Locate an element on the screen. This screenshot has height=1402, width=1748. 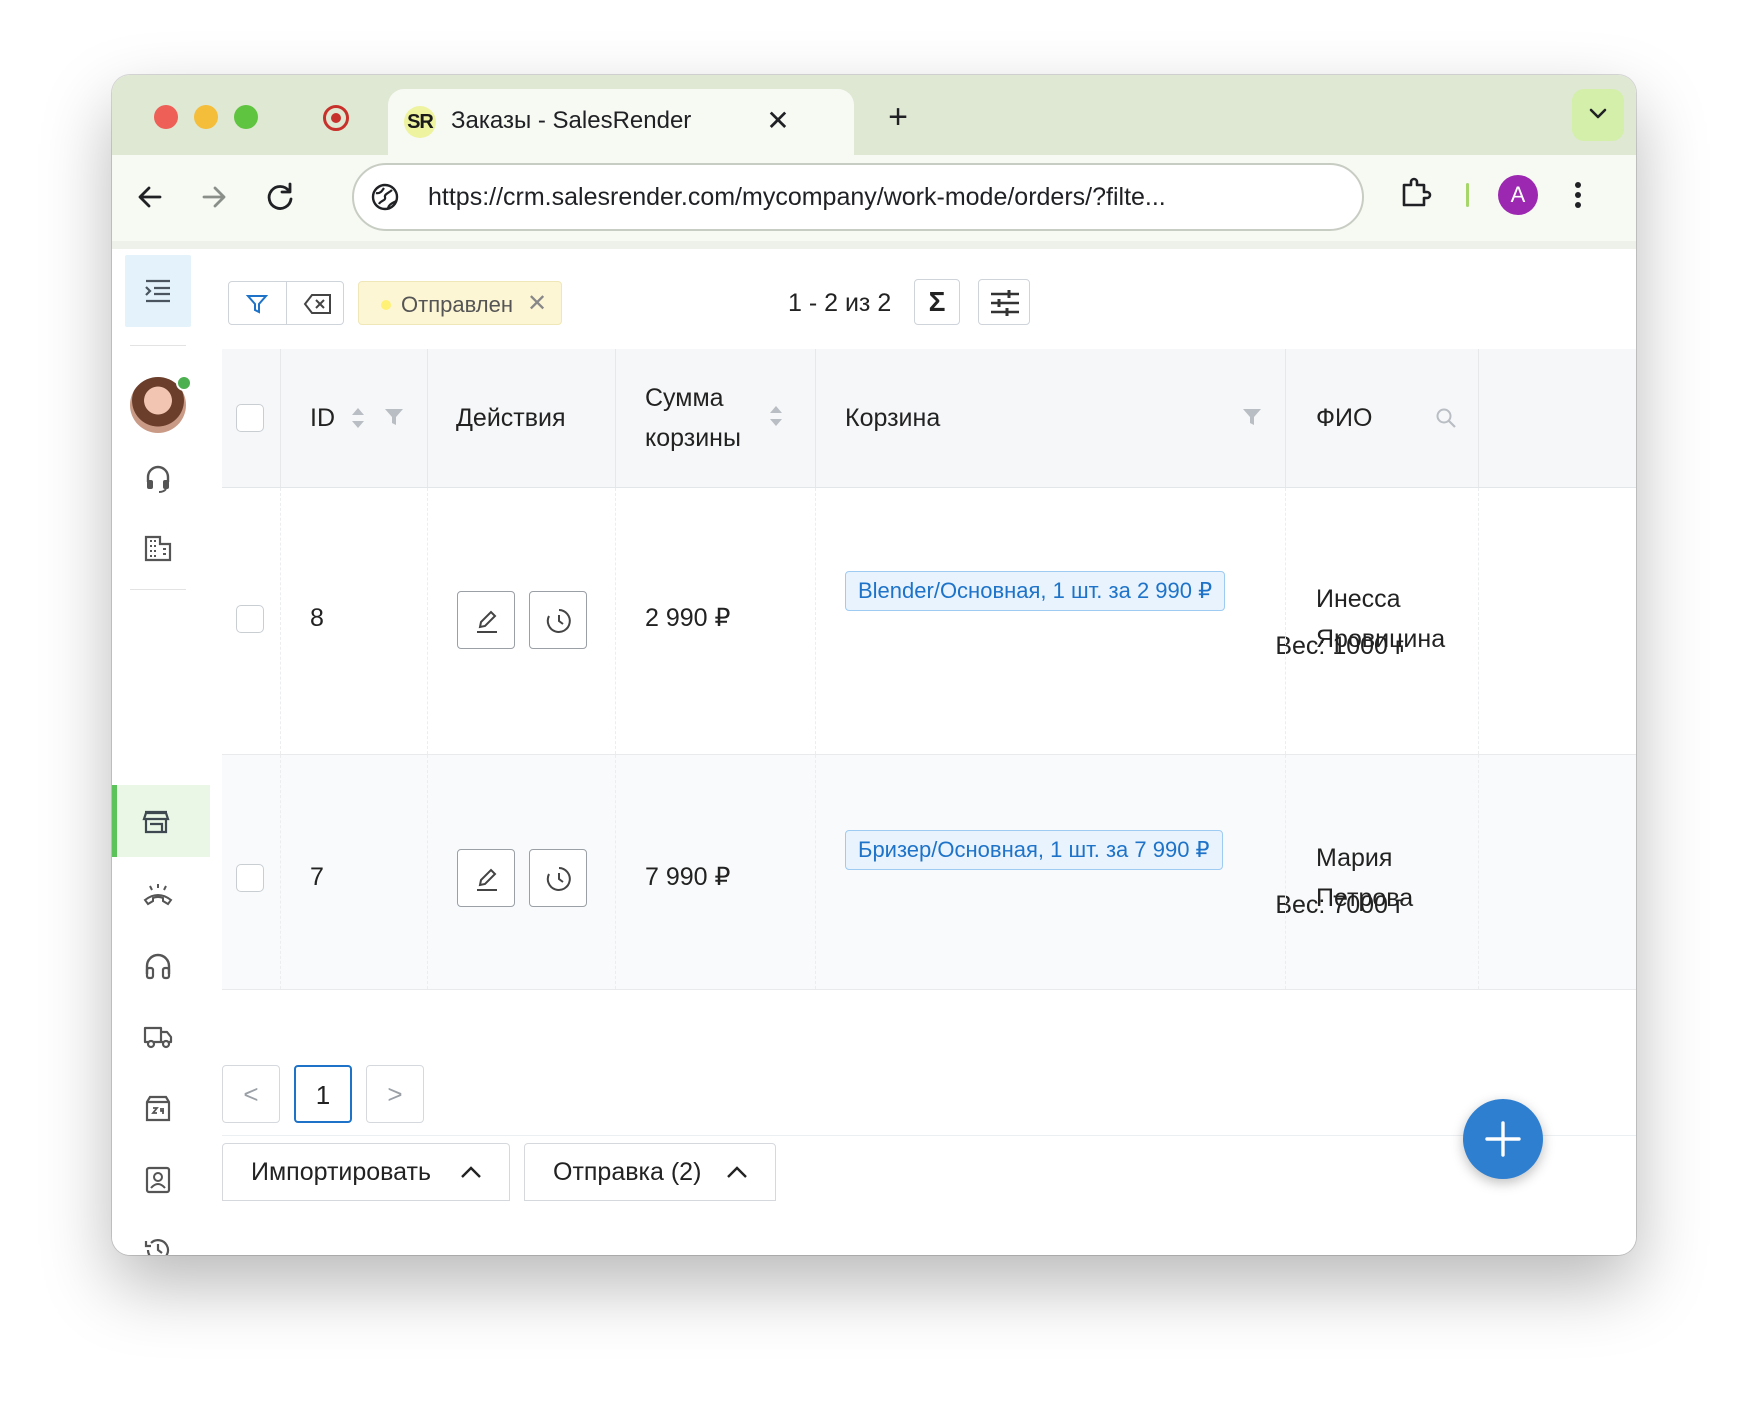
chip-close-icon: ✕ is located at coordinates (537, 303).